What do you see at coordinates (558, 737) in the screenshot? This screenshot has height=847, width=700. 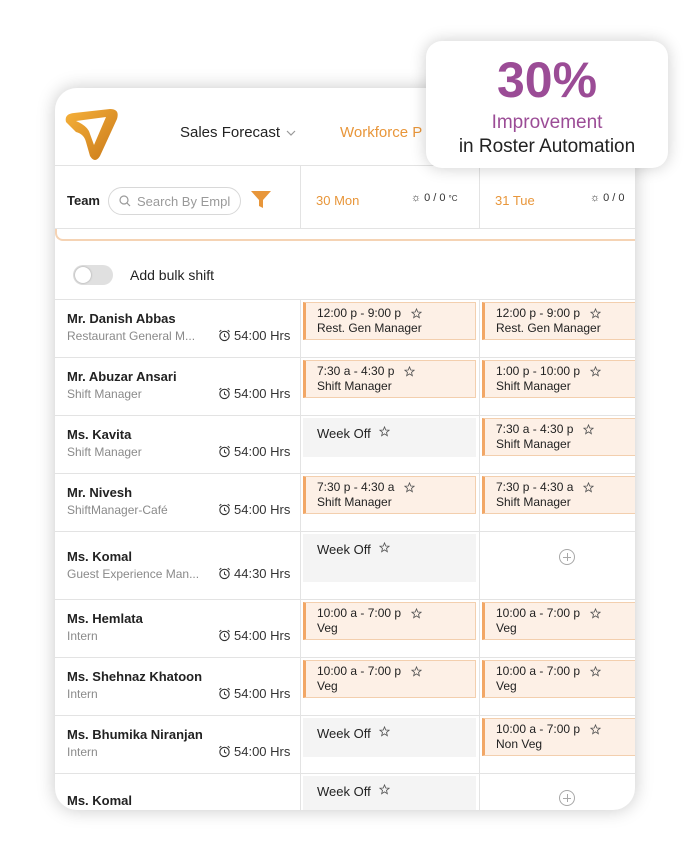 I see `shift-card: 10:00 a - 7:00 p Non Veg` at bounding box center [558, 737].